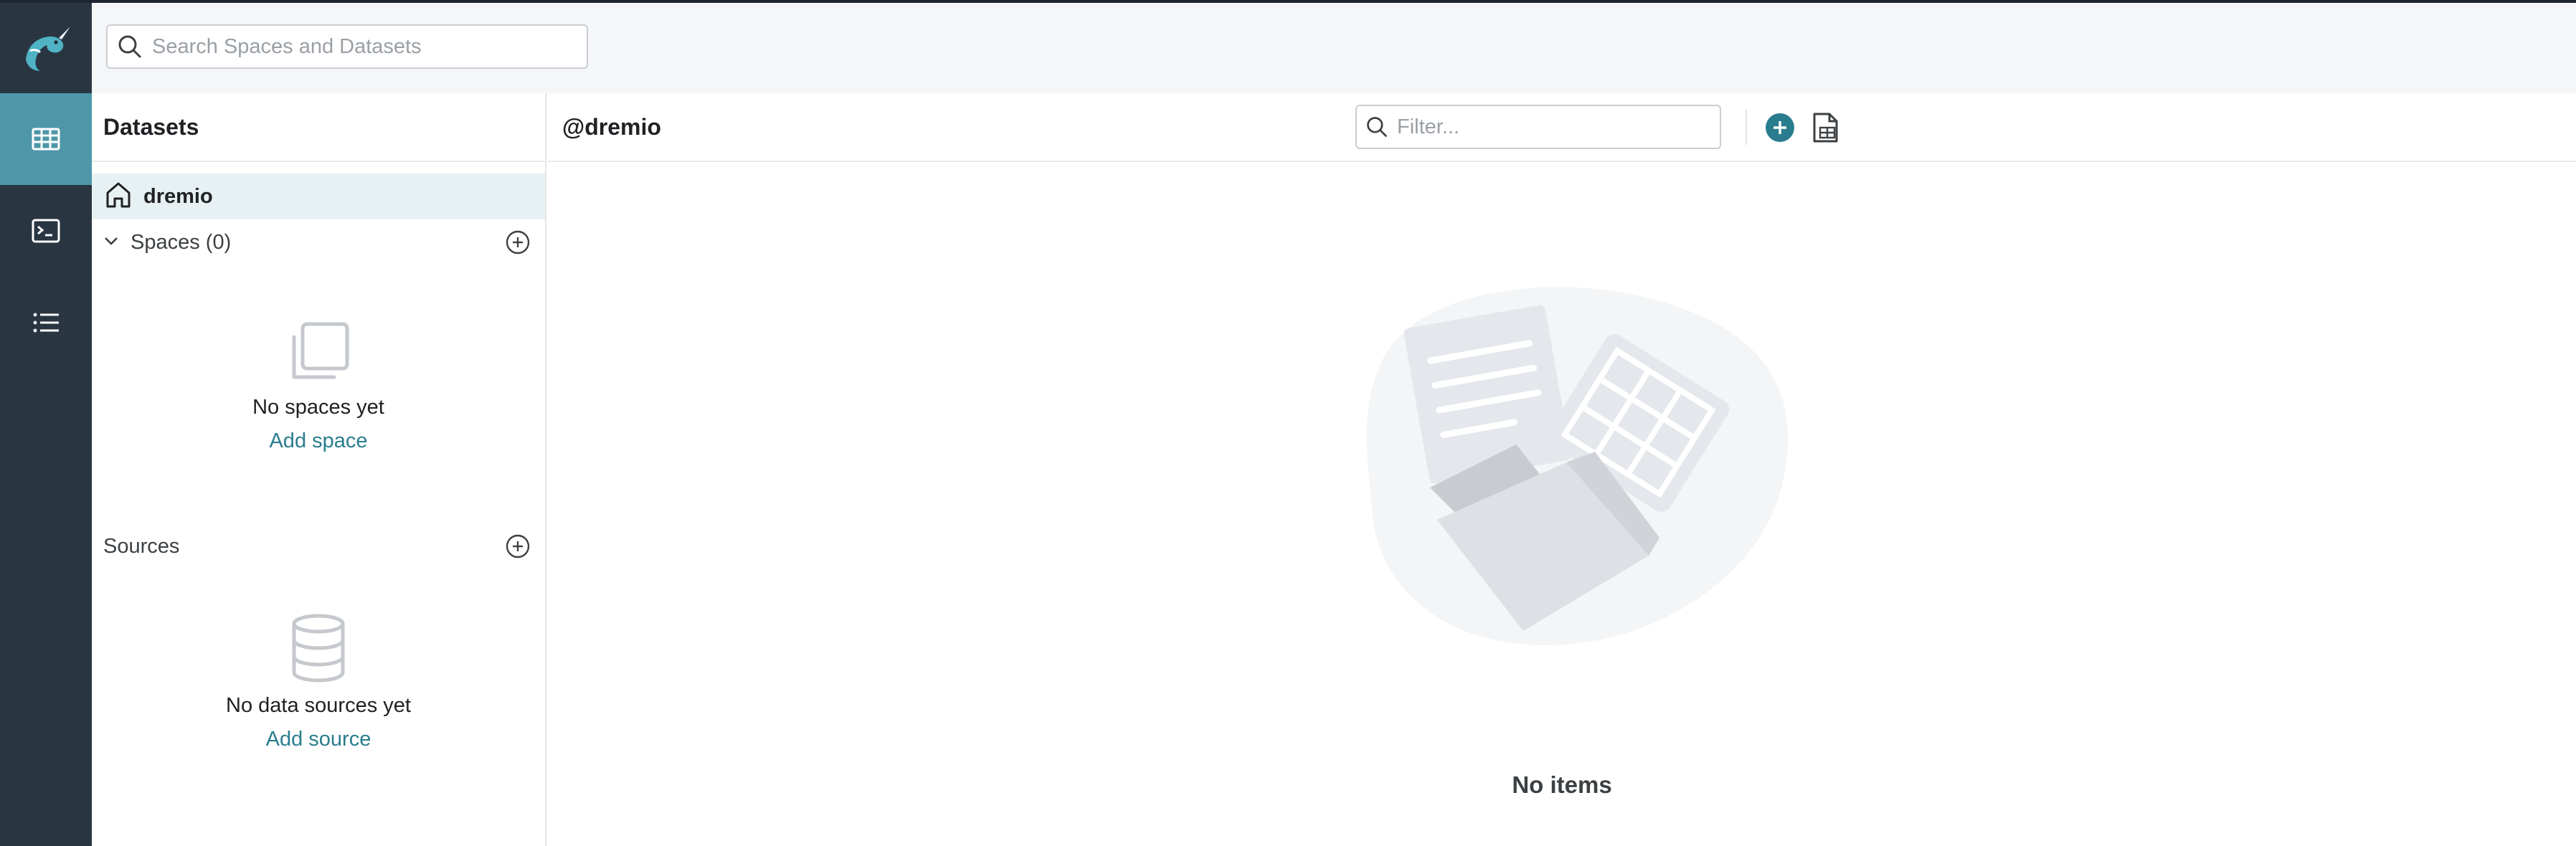  I want to click on add-source-icon, so click(518, 546).